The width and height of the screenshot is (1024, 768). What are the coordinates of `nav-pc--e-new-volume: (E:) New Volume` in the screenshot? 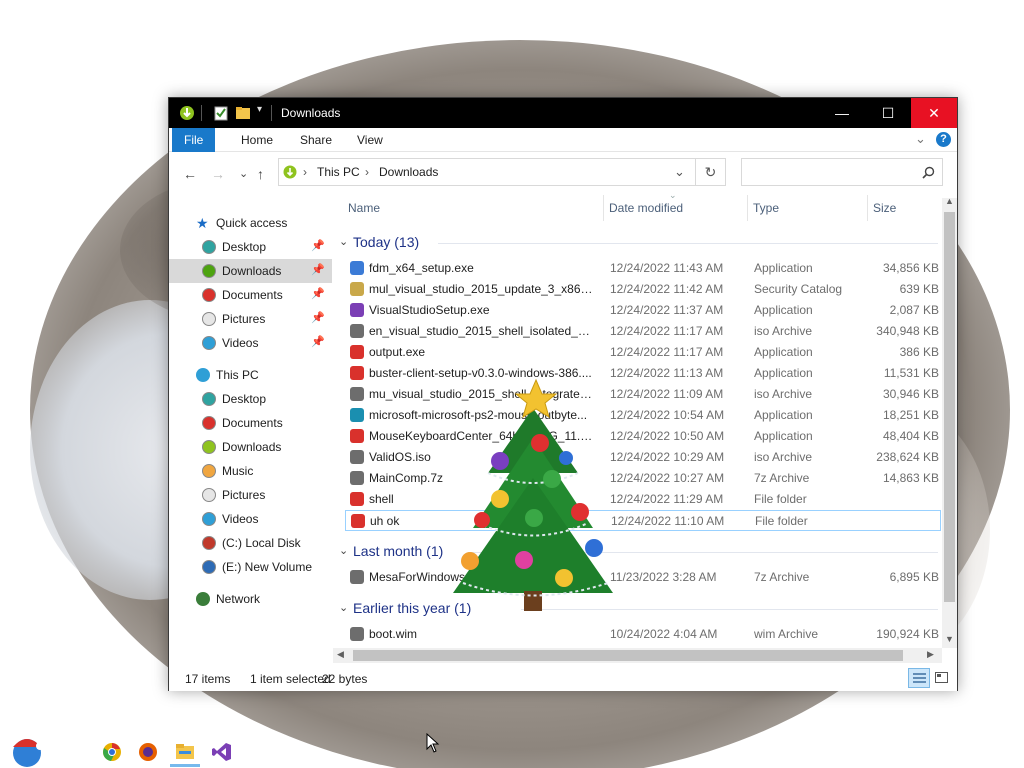 It's located at (250, 567).